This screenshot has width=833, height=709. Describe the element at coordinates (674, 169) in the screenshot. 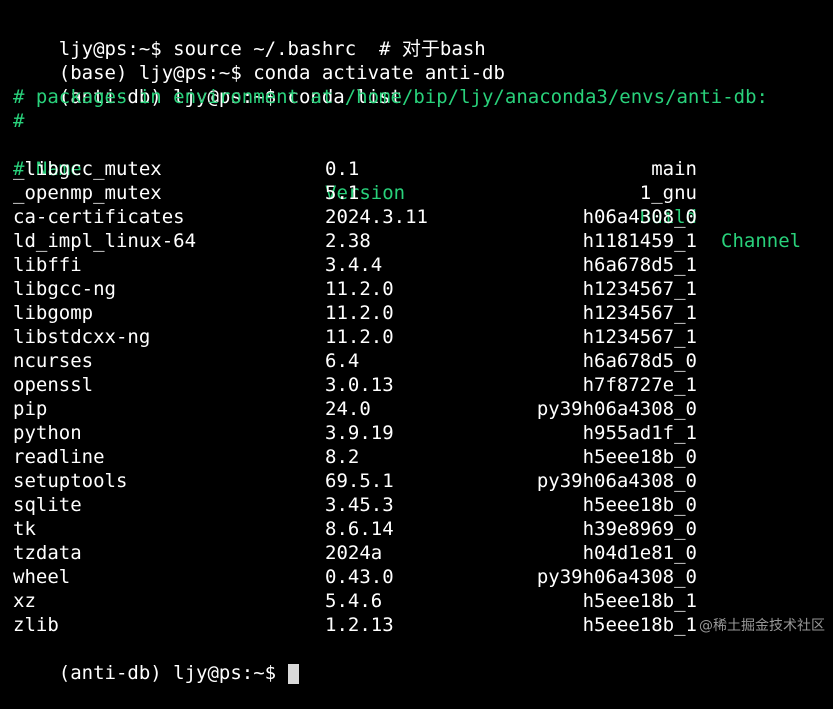

I see `package-build: main` at that location.